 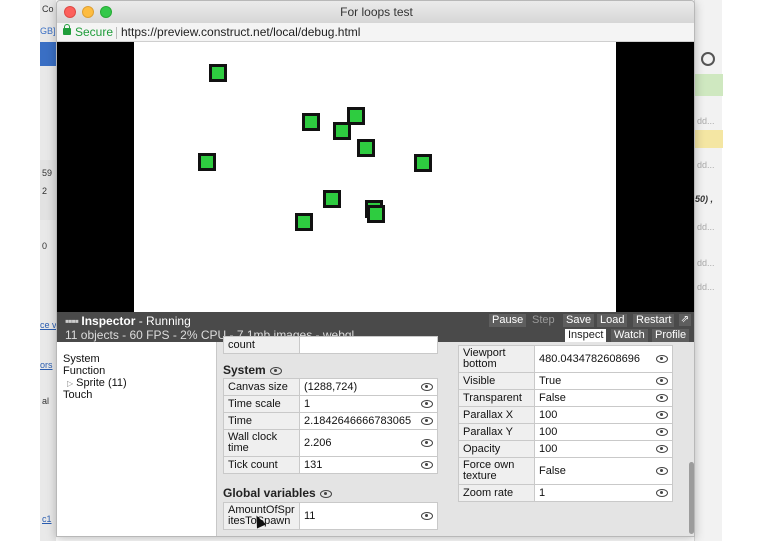 What do you see at coordinates (548, 449) in the screenshot?
I see `property-value-text: 100` at bounding box center [548, 449].